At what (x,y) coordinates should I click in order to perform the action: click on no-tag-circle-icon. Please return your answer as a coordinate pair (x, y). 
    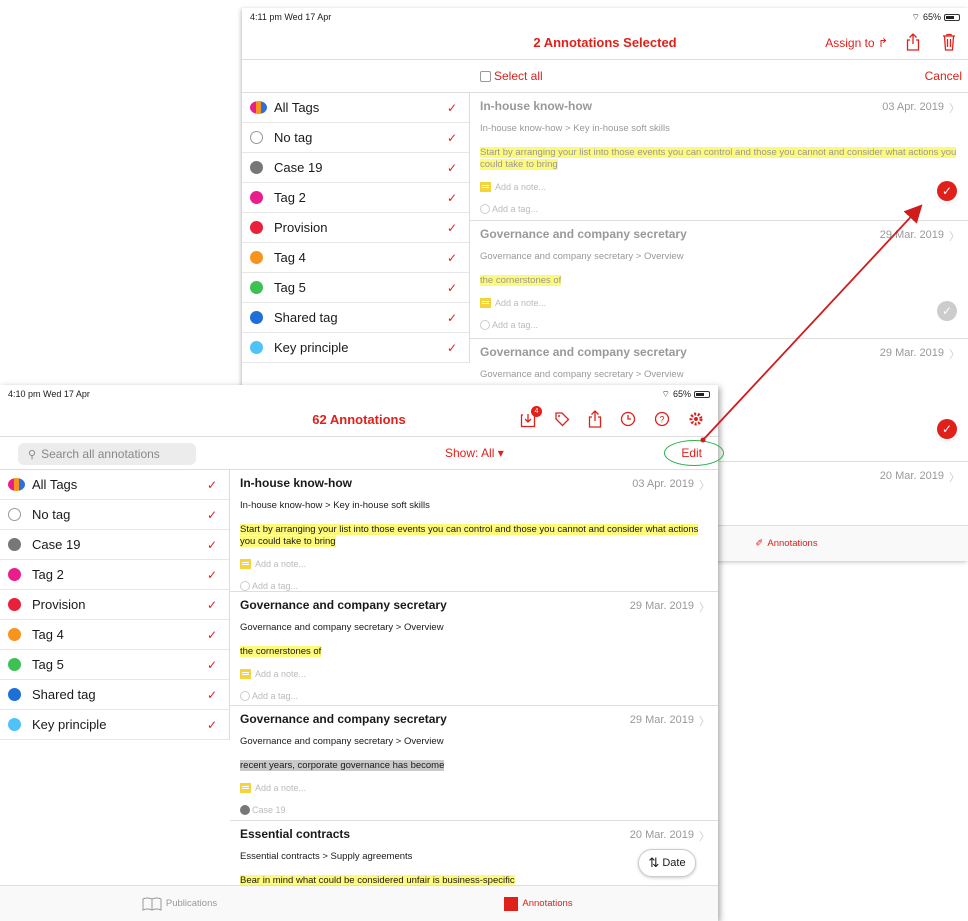
    Looking at the image, I should click on (256, 137).